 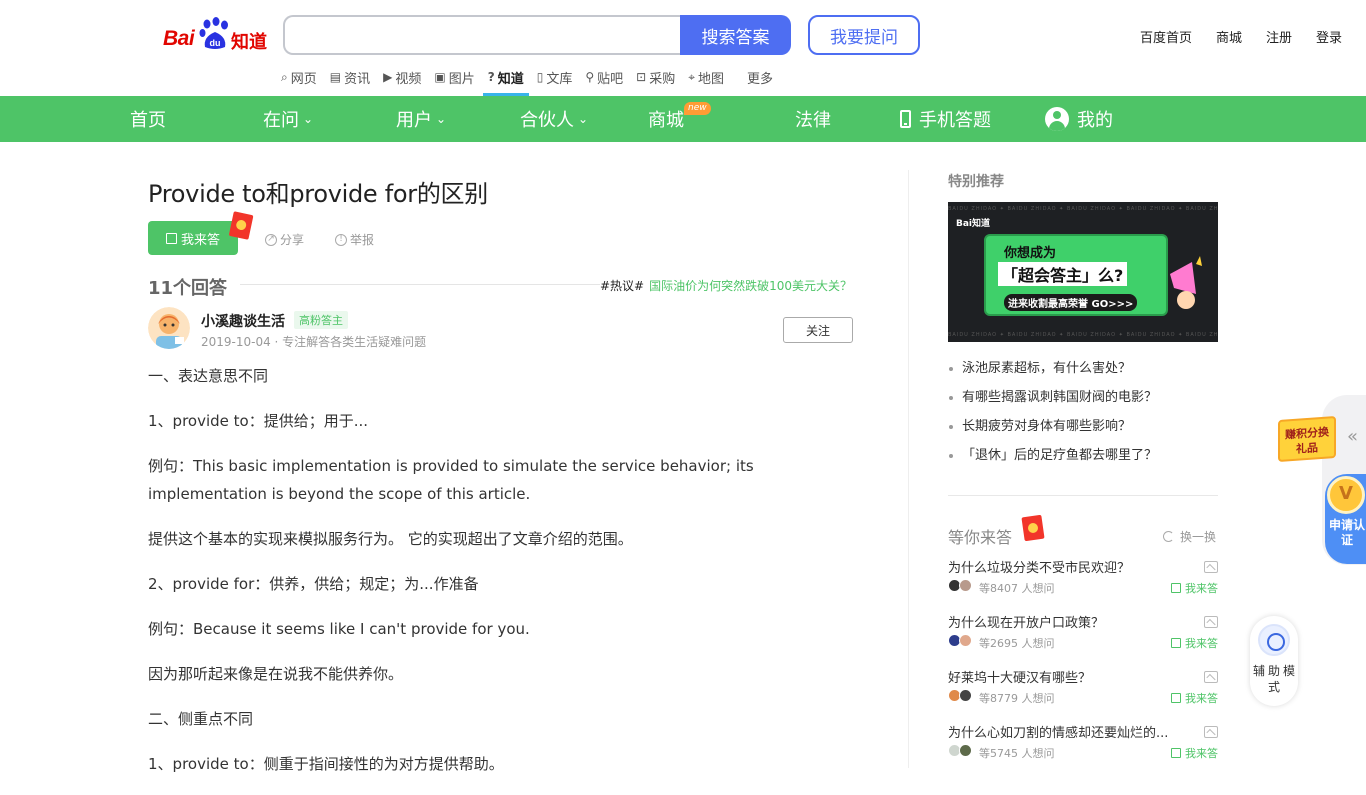 I want to click on waiting-question: 为什么现在开放户口政策？ 等2695 人想问 我来答, so click(x=1083, y=636).